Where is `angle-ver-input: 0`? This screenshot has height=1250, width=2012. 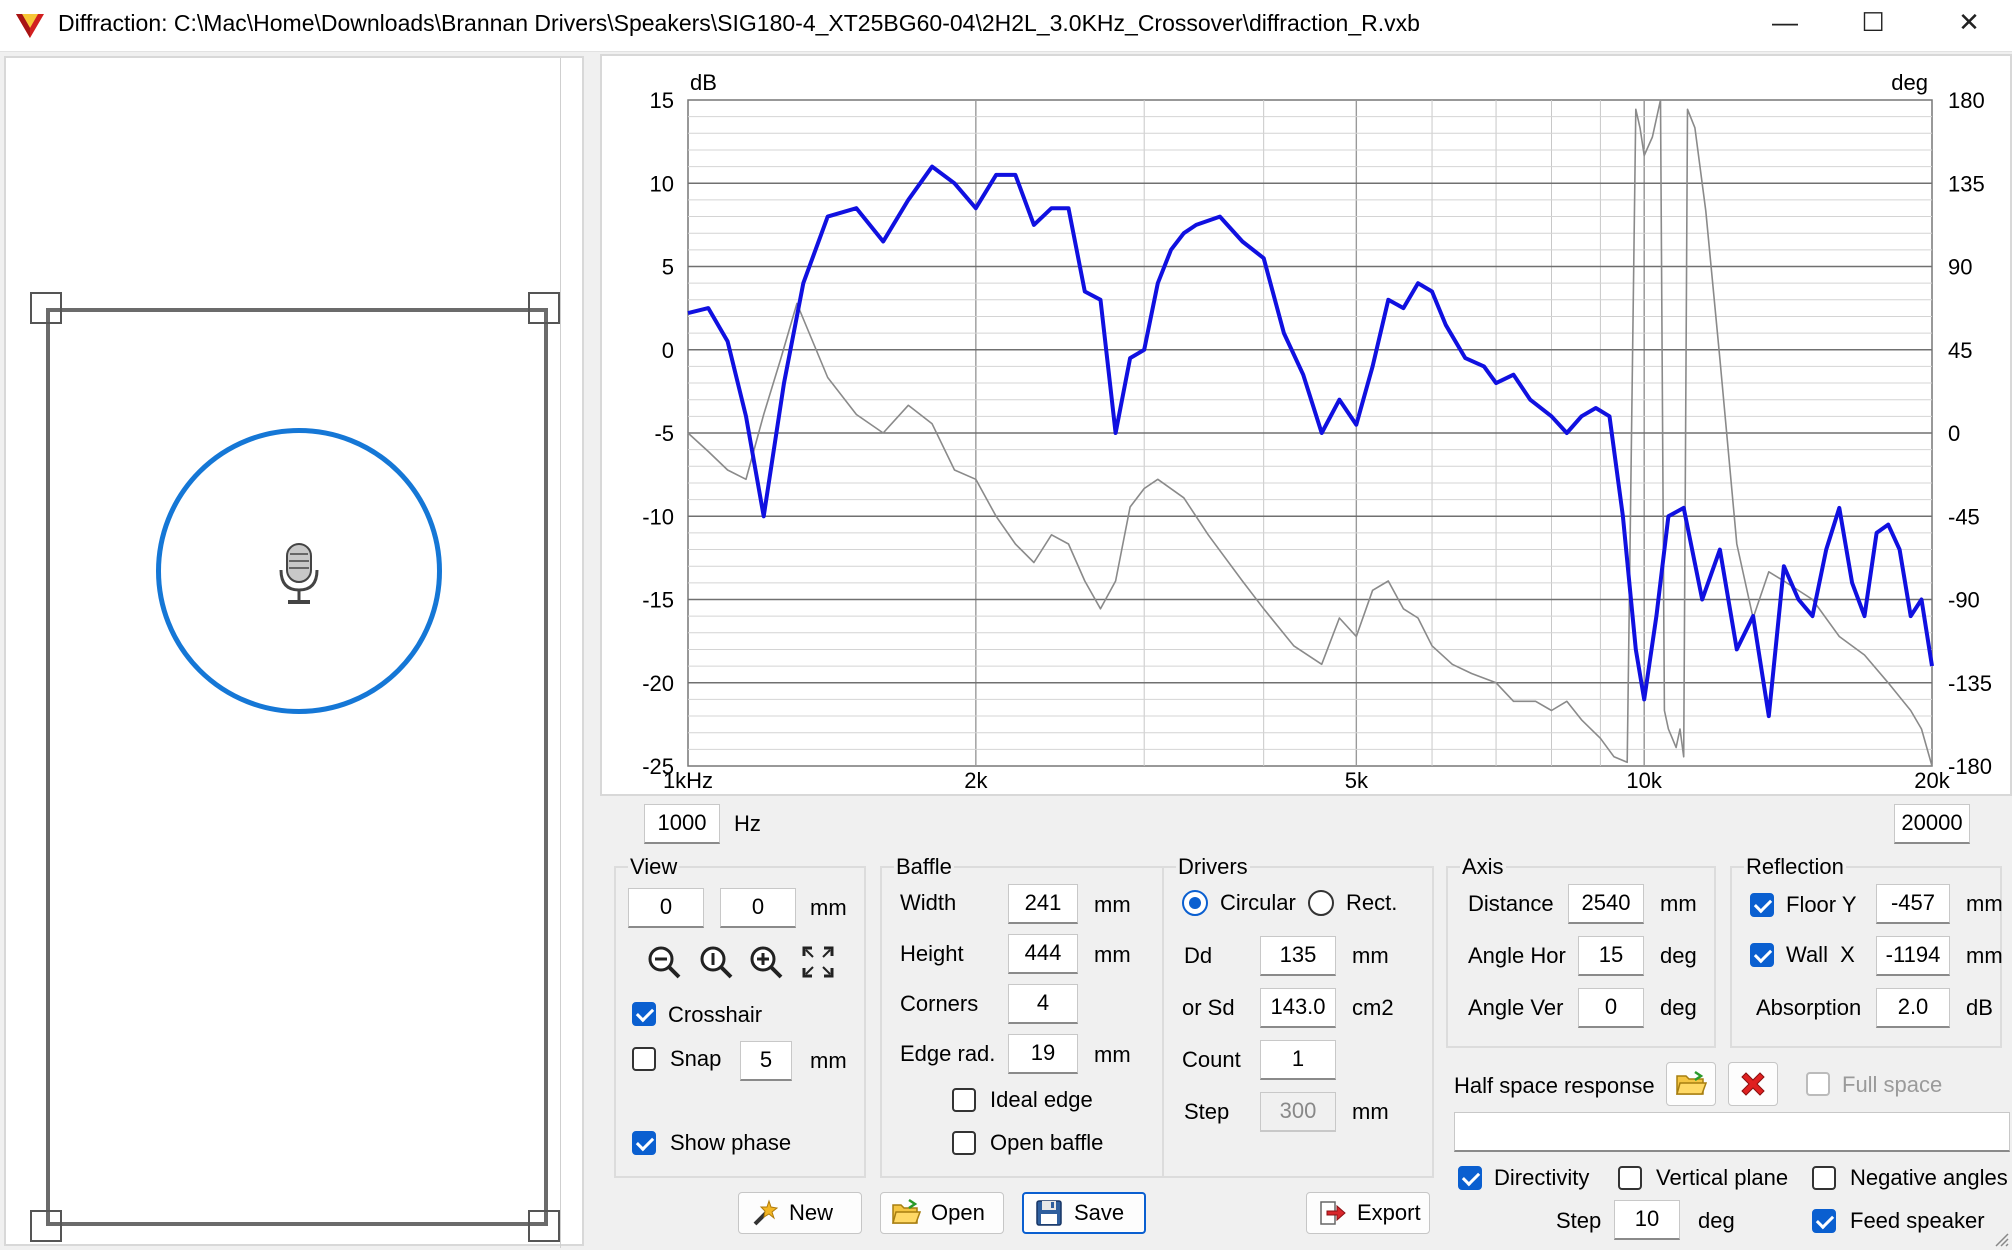 angle-ver-input: 0 is located at coordinates (1611, 1008).